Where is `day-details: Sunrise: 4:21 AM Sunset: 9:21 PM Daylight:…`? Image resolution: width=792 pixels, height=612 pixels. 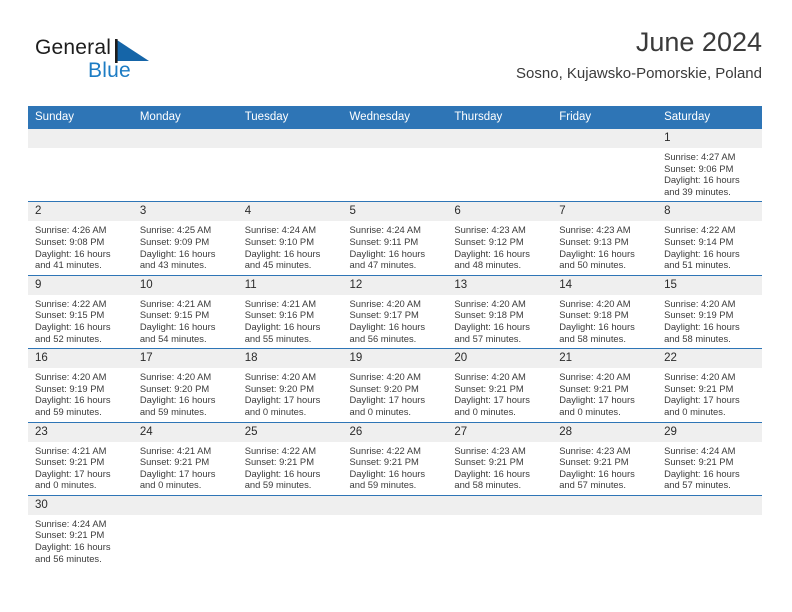
day-details: Sunrise: 4:21 AM Sunset: 9:21 PM Daylight:… is located at coordinates (80, 468).